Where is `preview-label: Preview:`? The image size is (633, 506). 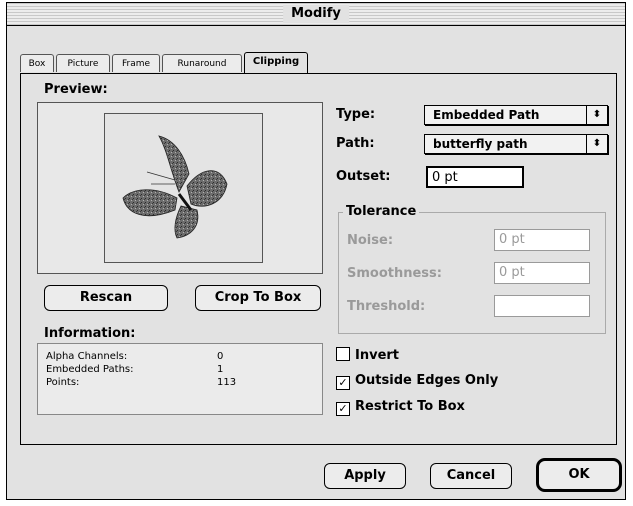 preview-label: Preview: is located at coordinates (76, 89).